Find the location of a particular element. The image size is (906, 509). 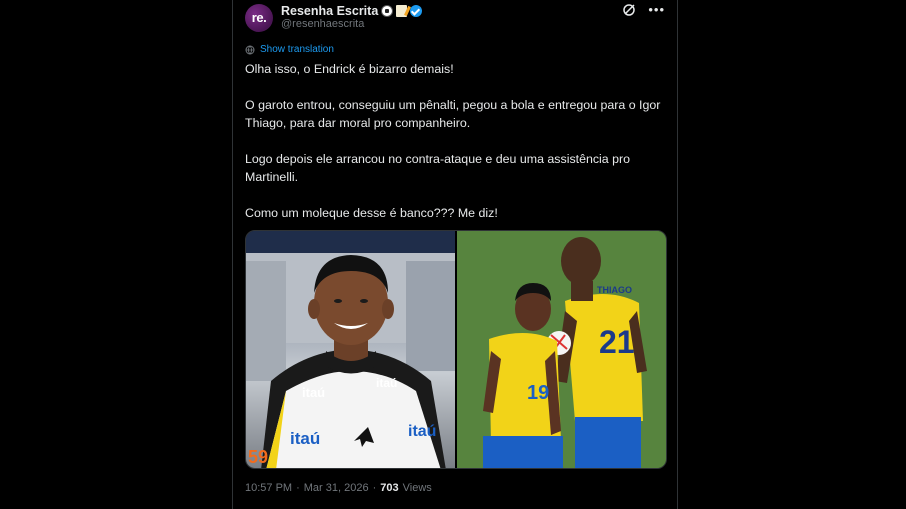

views-count: 703 is located at coordinates (389, 488).